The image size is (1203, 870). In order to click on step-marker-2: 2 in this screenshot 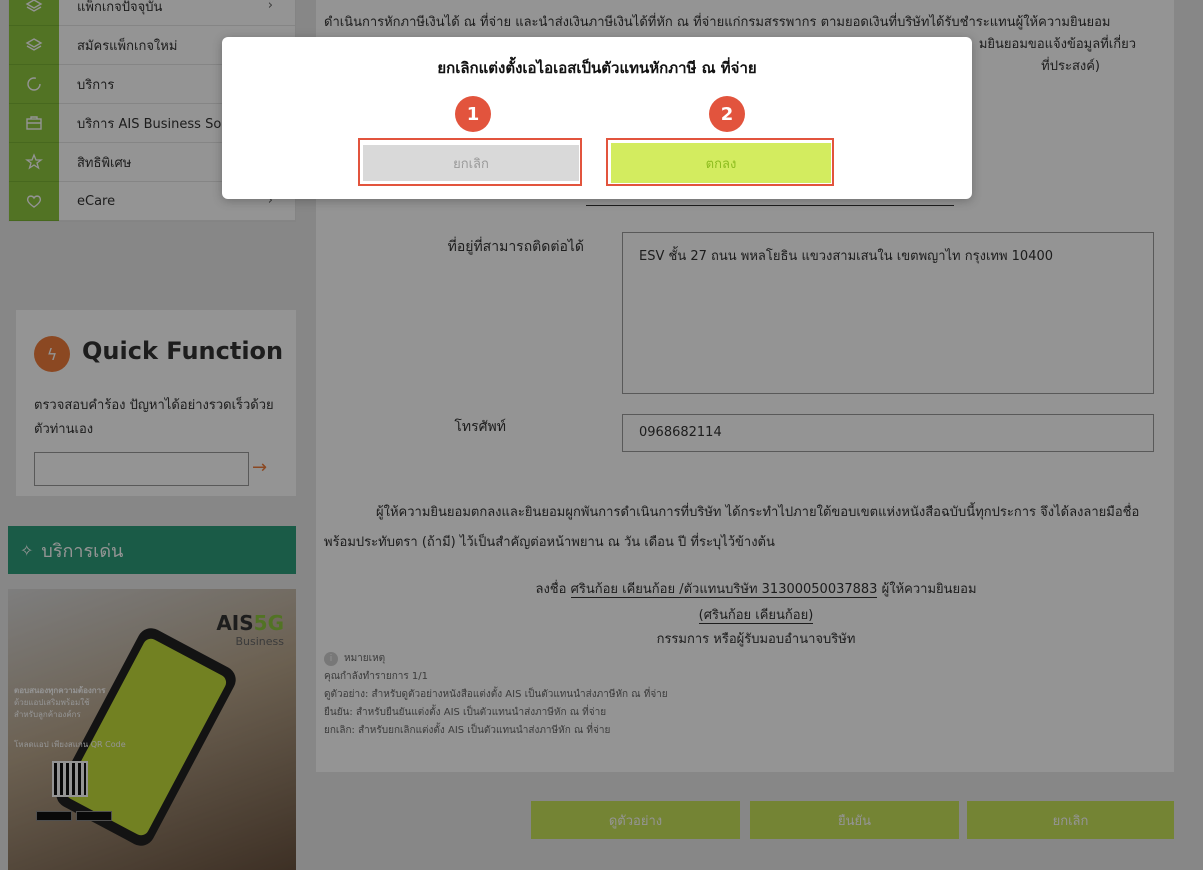, I will do `click(727, 114)`.